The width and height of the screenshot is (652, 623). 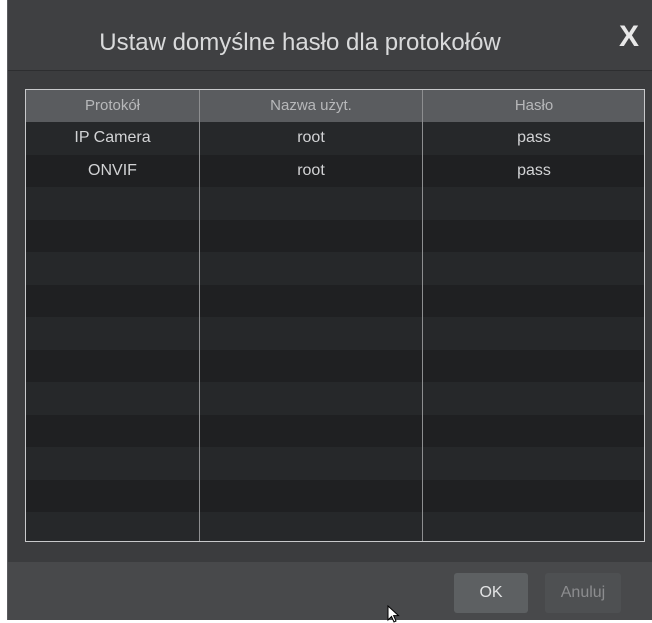 I want to click on column-header-password: Hasło, so click(x=533, y=106).